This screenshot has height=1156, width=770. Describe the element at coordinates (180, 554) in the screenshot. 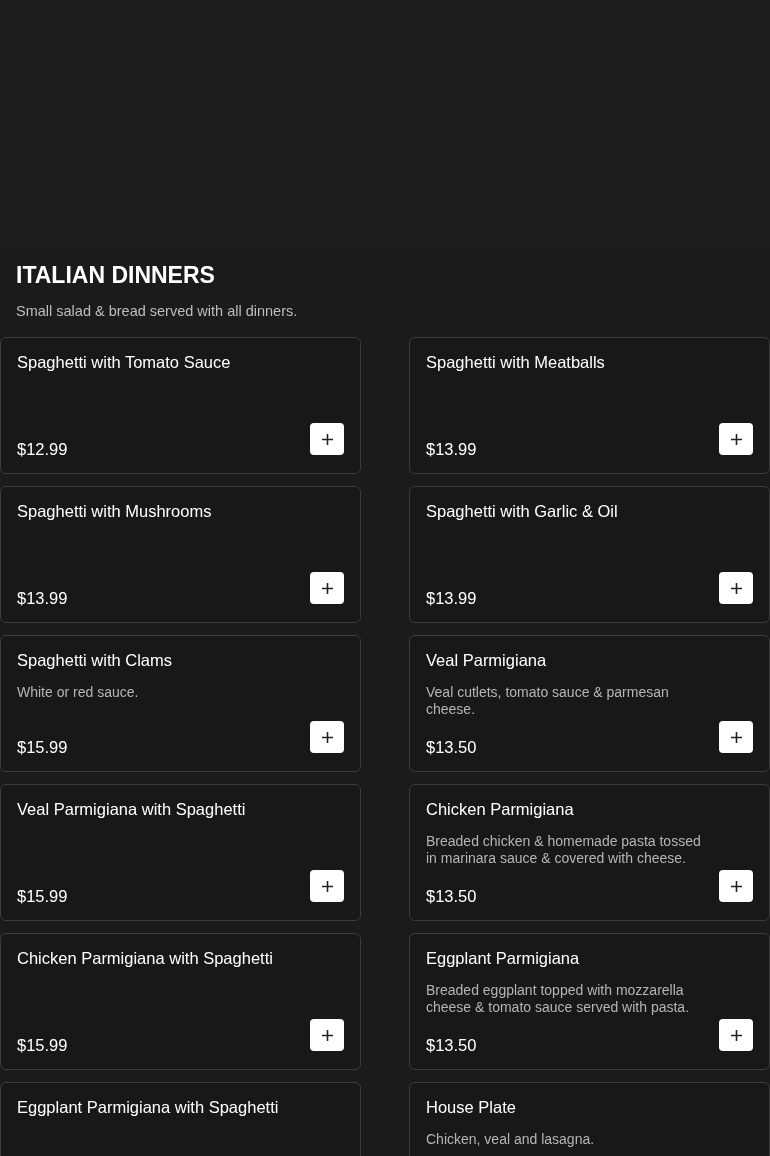

I see `menu-item-card: Spaghetti with Mushrooms $13.99` at that location.